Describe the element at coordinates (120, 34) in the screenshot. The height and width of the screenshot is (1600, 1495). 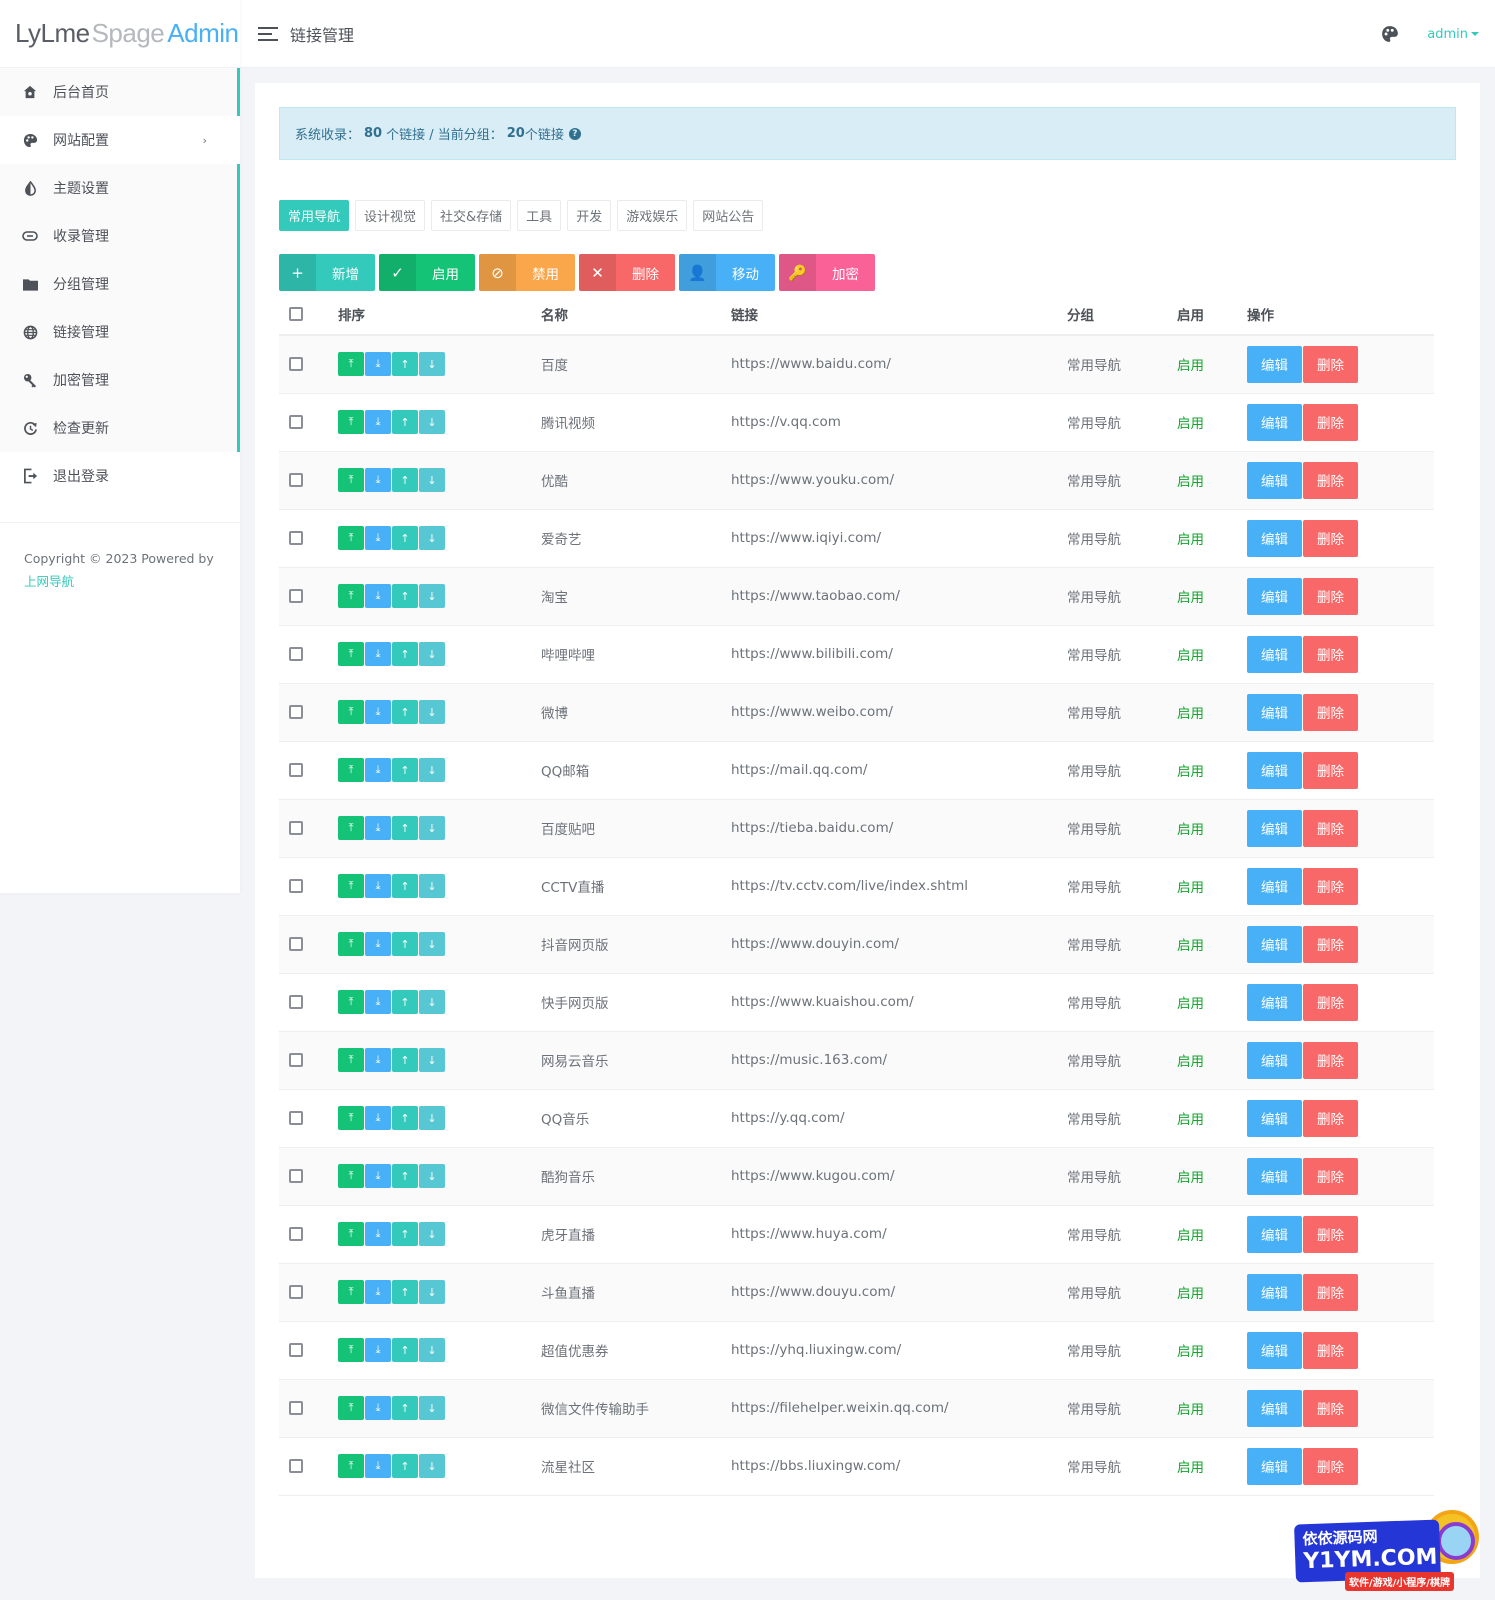
I see `logo: LyLme Spage Admin` at that location.